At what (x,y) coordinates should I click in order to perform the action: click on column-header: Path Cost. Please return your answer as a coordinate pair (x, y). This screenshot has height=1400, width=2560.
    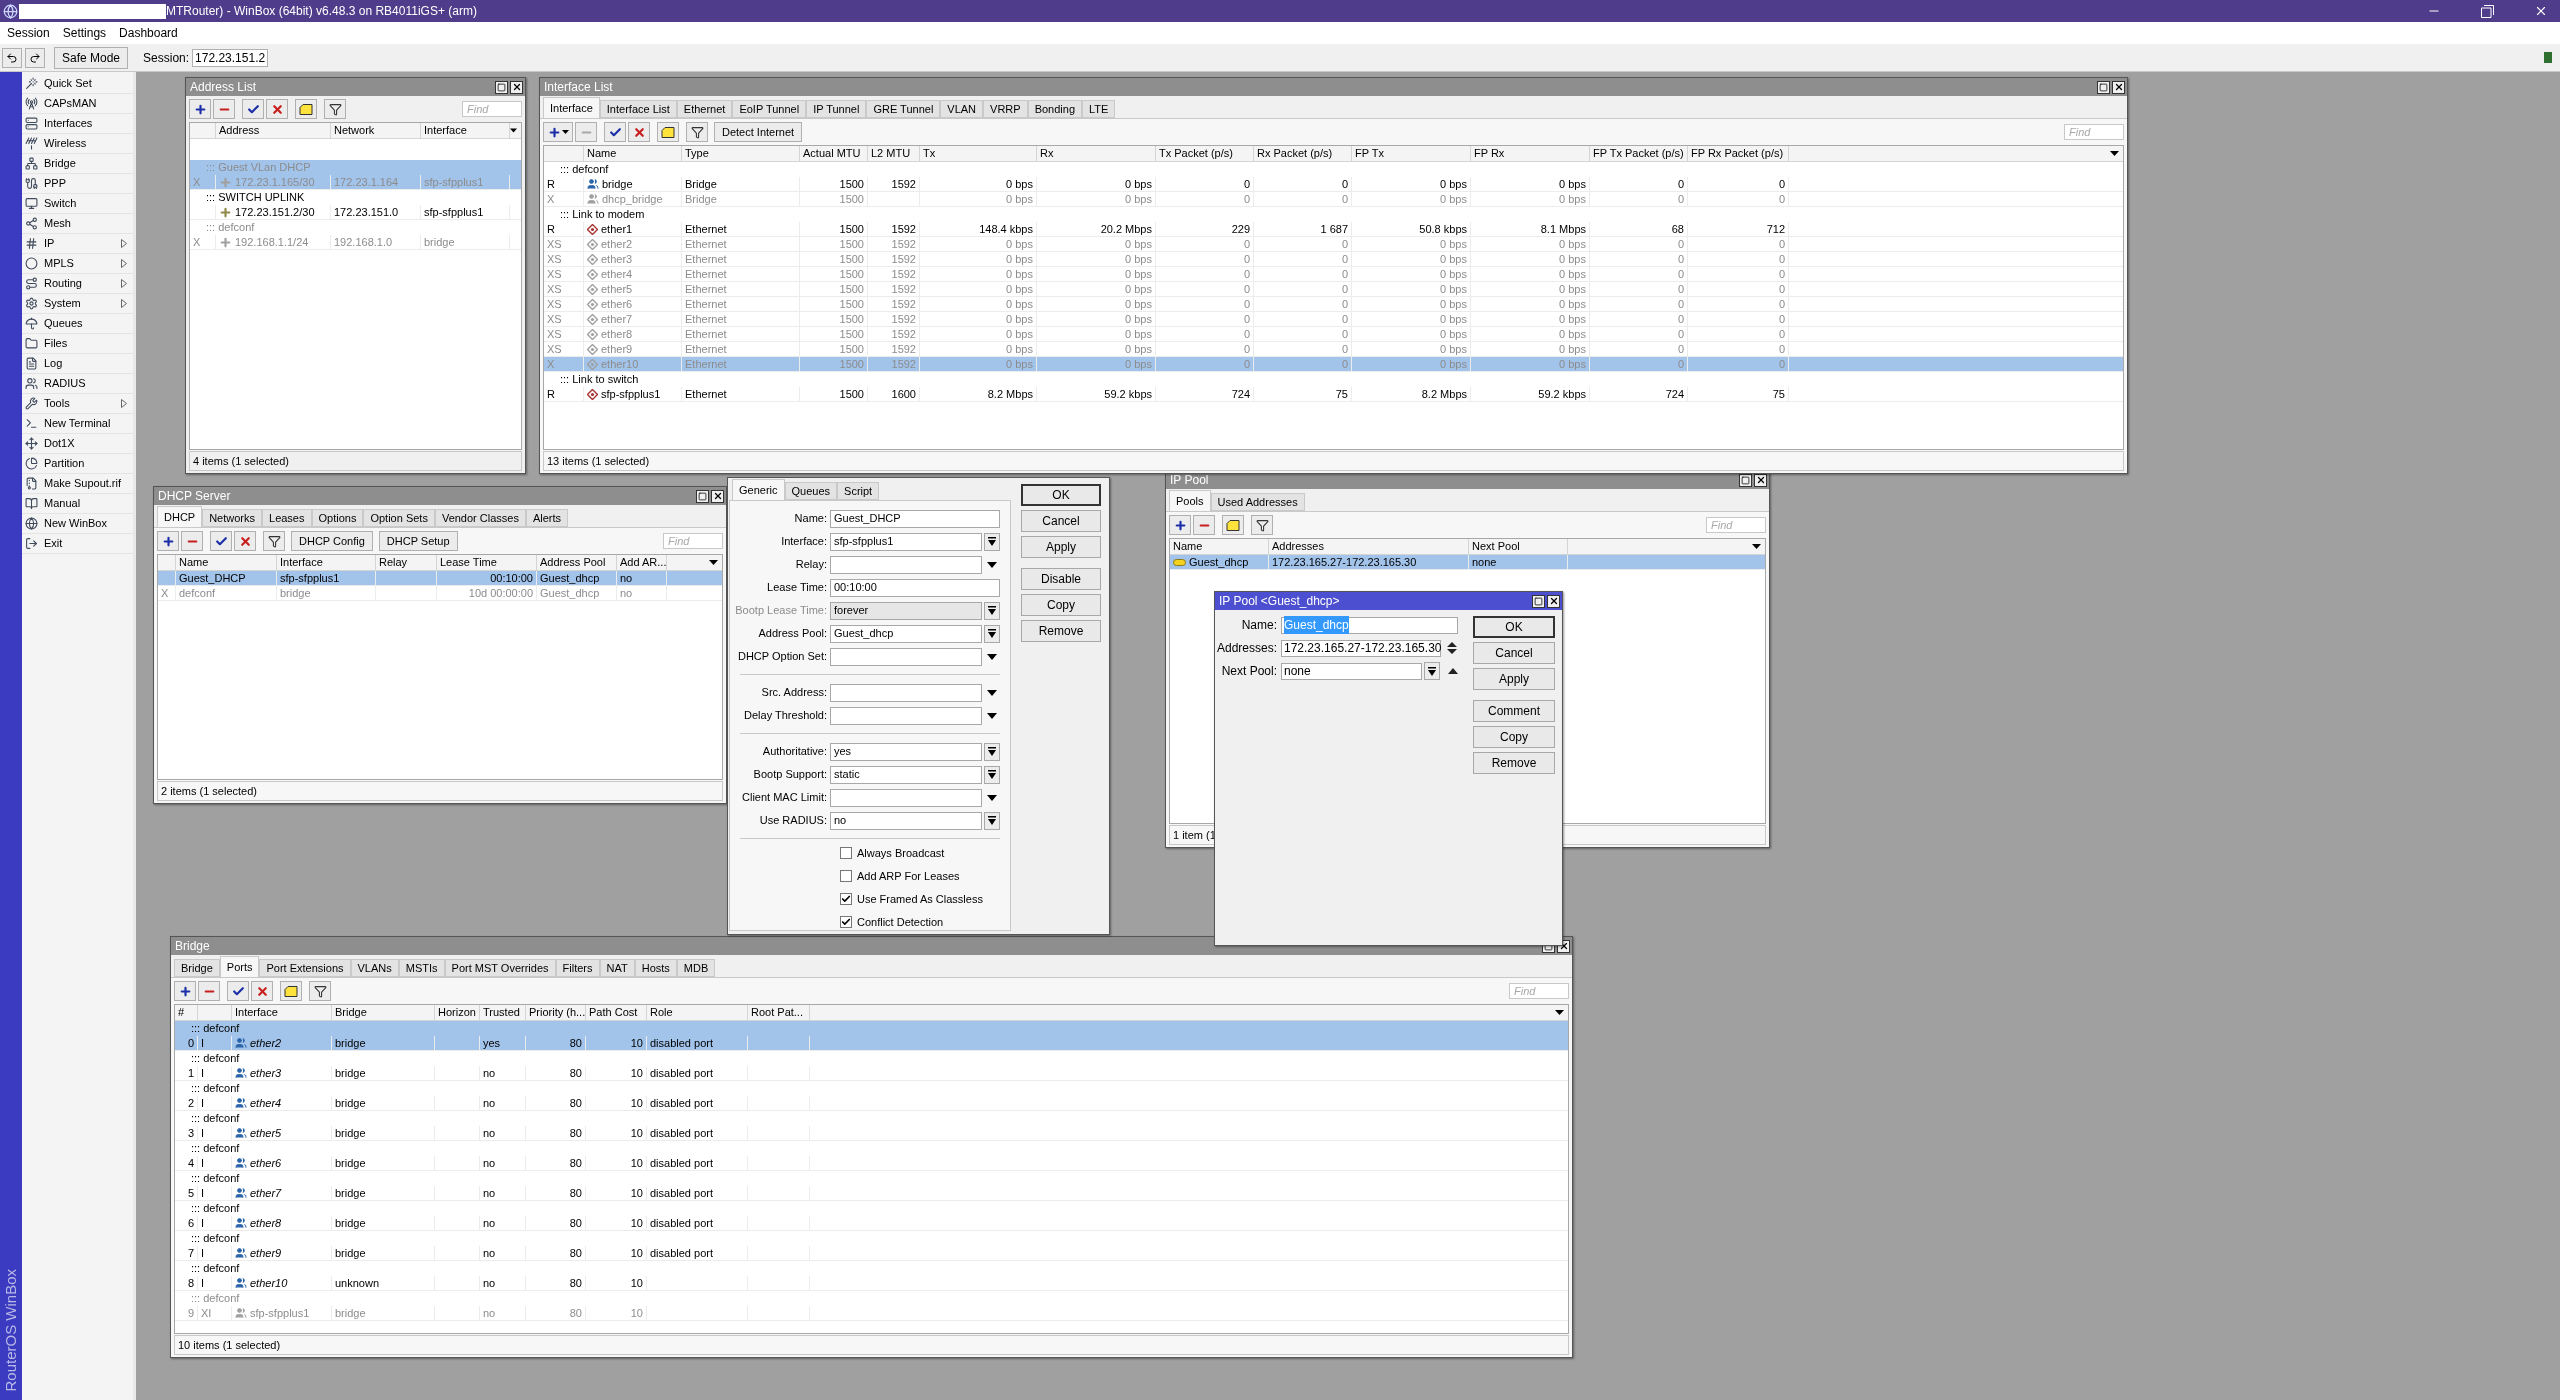
    Looking at the image, I should click on (613, 1013).